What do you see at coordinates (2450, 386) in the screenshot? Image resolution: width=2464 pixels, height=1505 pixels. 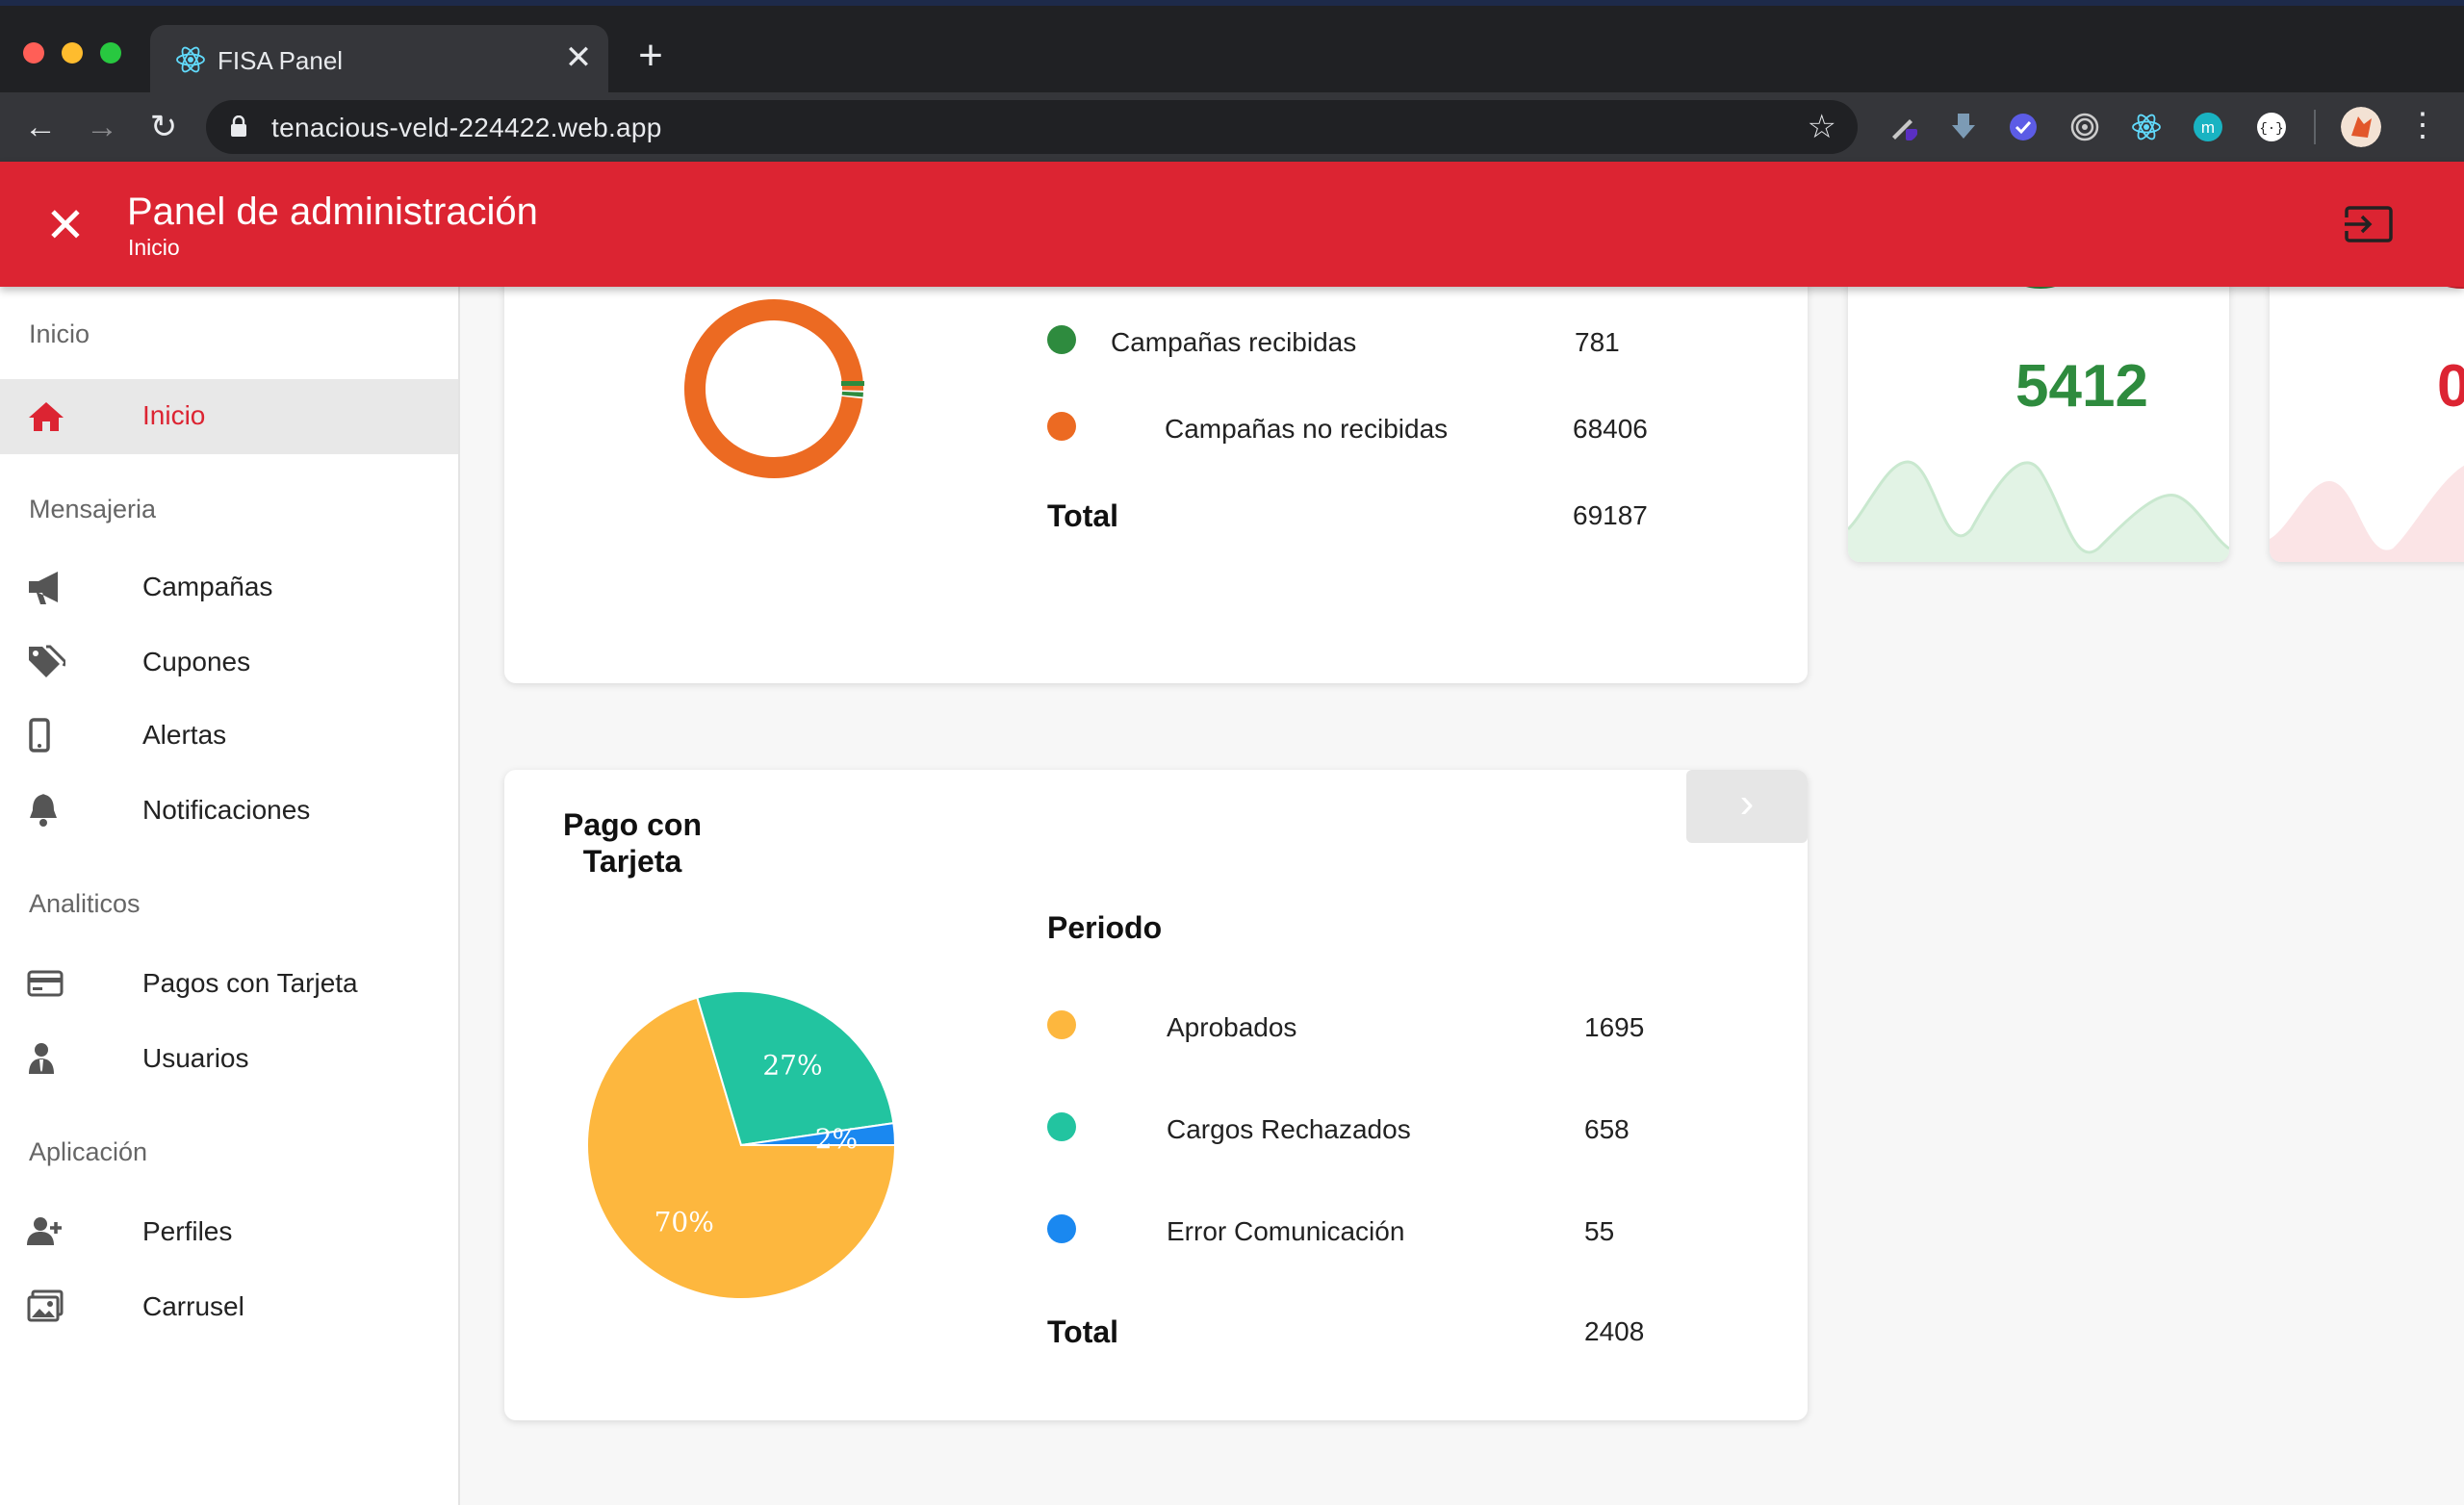 I see `stat-value-red: 0` at bounding box center [2450, 386].